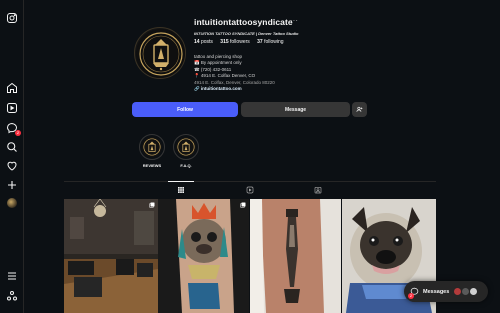  What do you see at coordinates (13, 129) in the screenshot?
I see `direct-messages-icon: 2` at bounding box center [13, 129].